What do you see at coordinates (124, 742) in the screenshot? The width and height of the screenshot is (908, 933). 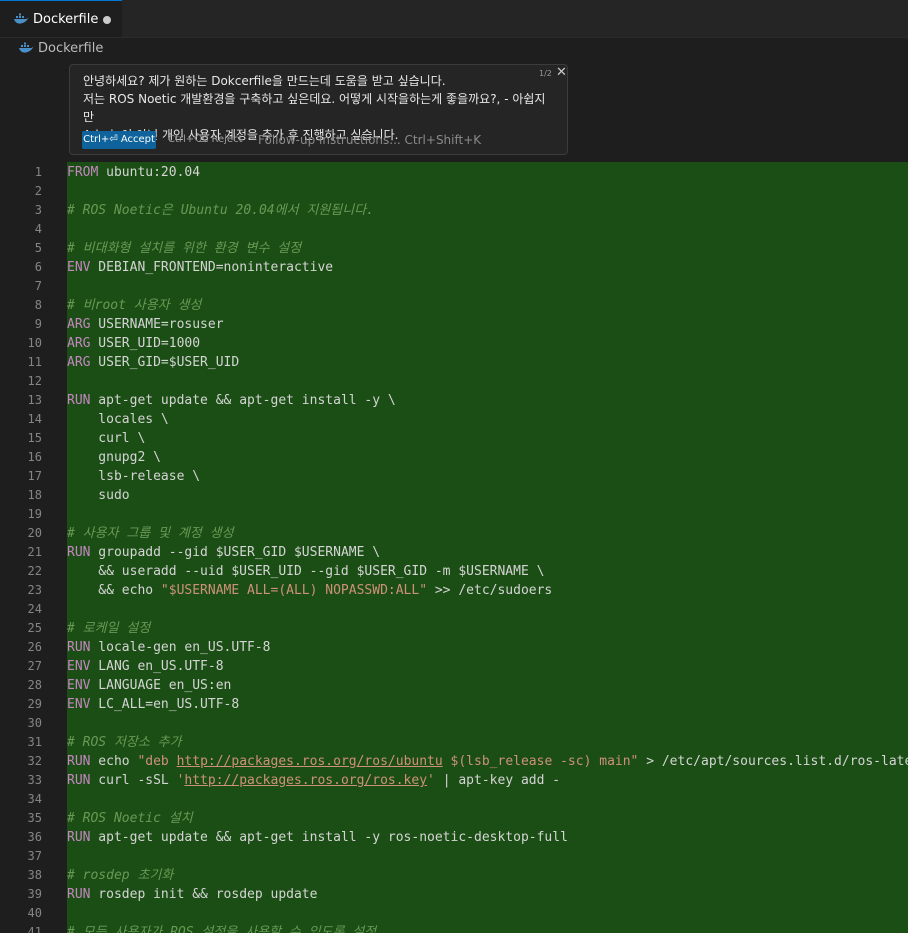 I see `code-text: # ROS 저장소 추가` at bounding box center [124, 742].